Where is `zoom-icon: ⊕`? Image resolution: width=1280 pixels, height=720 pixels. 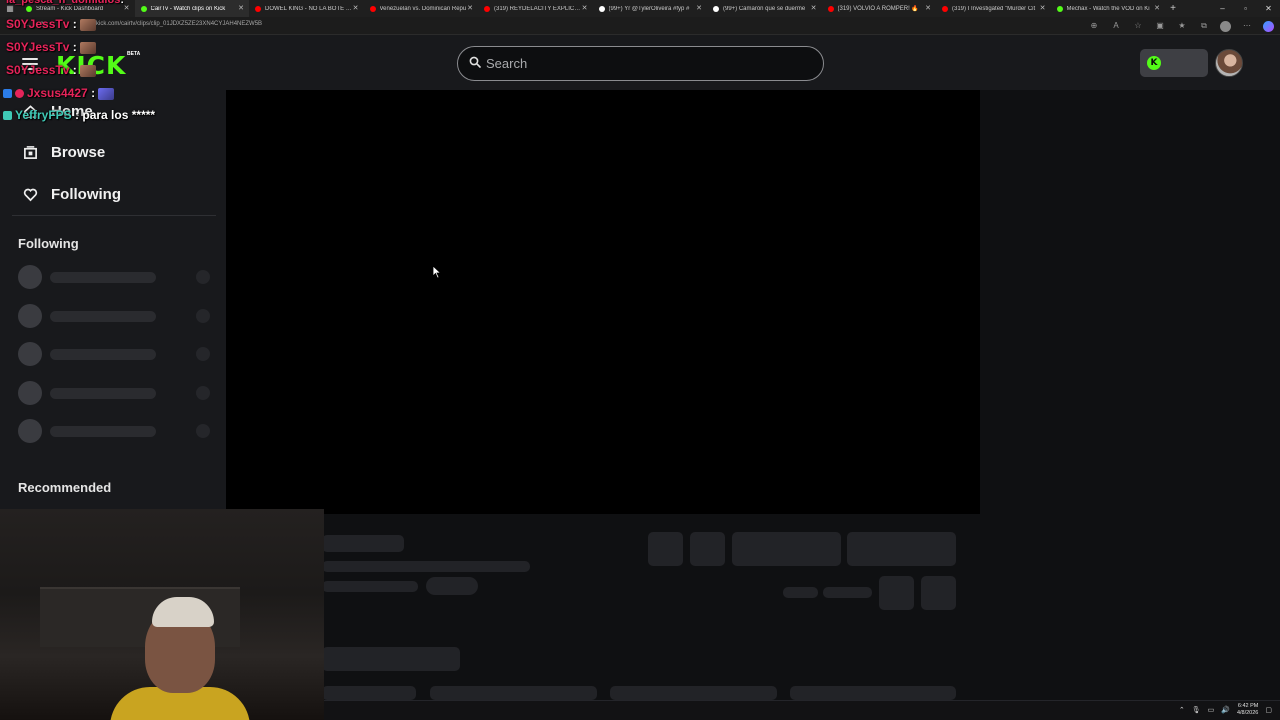 zoom-icon: ⊕ is located at coordinates (1094, 26).